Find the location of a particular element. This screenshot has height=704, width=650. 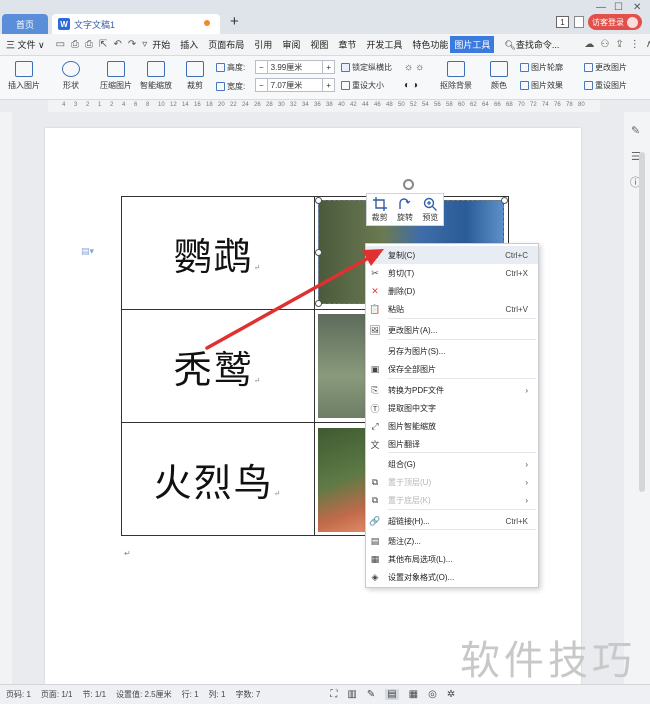

outline-view-icon: ▦ is located at coordinates (413, 694).